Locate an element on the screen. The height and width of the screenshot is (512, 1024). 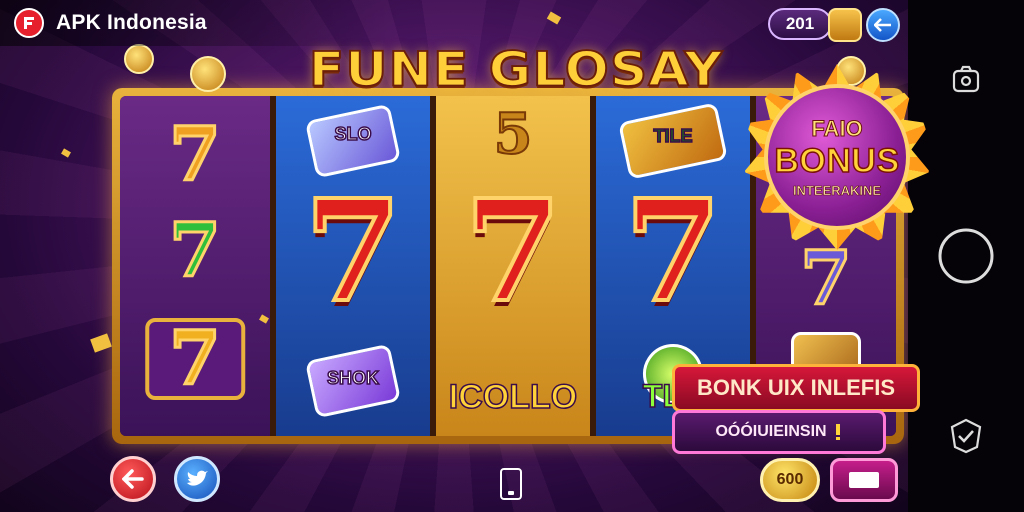
bonus-badge: FAIO BONUS INTEERAKINE is located at coordinates (837, 157).